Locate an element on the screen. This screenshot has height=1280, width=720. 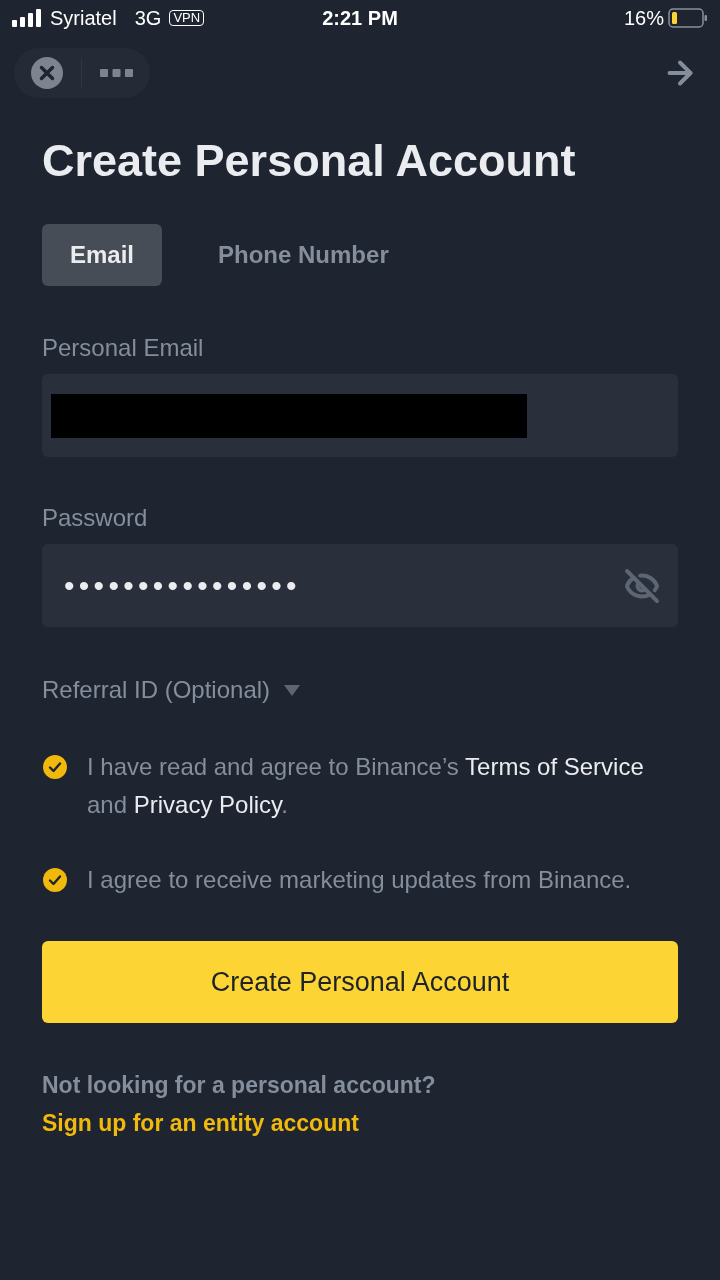
agreement-link: Terms of Service is located at coordinates (554, 766).